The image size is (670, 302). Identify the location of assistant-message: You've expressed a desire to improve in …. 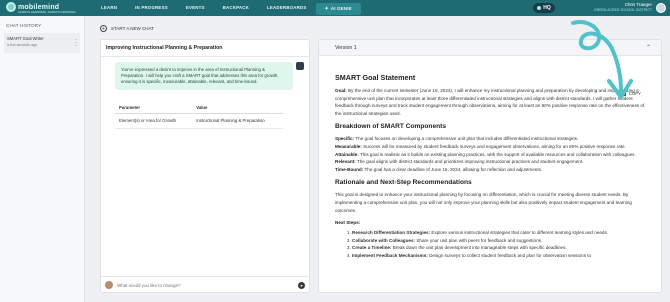
(204, 76).